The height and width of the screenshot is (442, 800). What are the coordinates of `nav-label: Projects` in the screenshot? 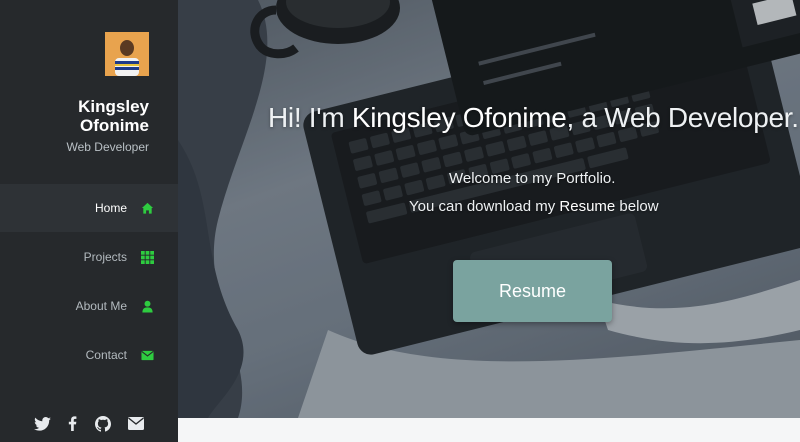 It's located at (105, 257).